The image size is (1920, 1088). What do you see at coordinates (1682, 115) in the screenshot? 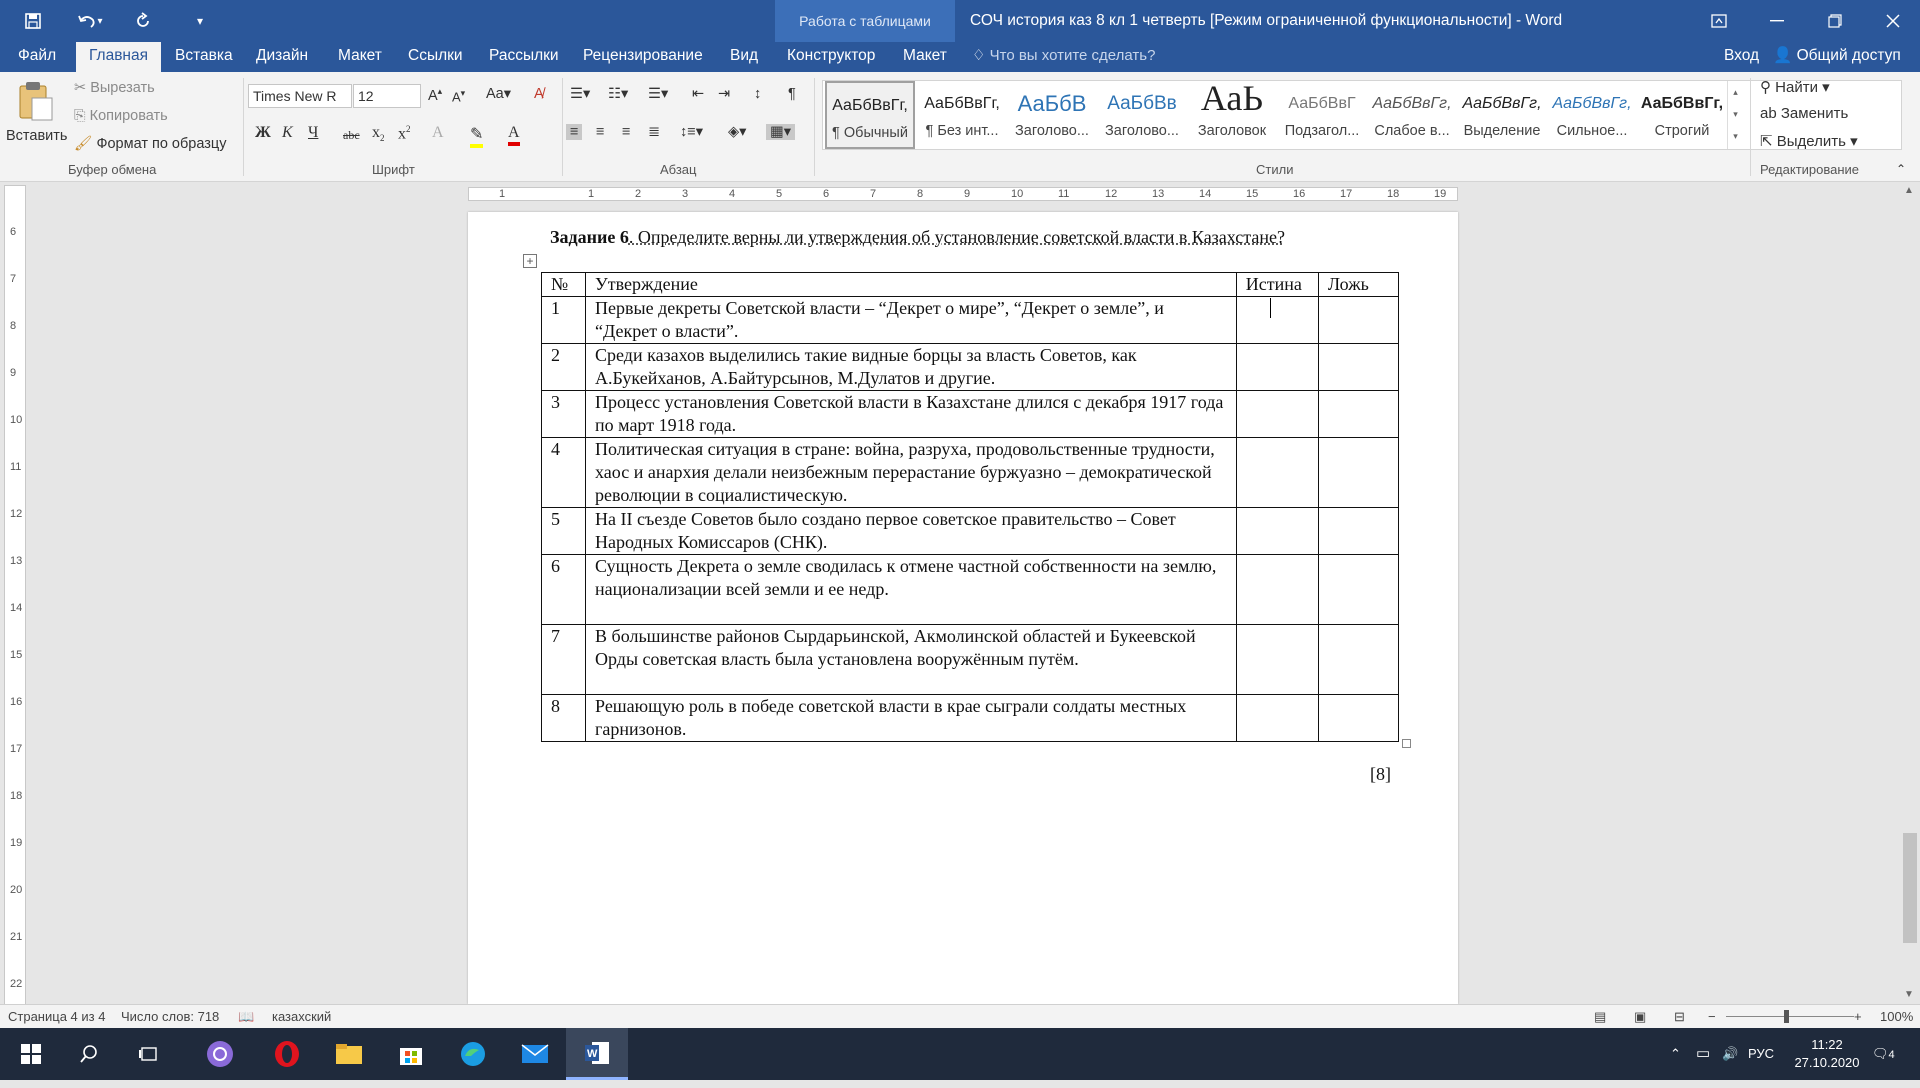
I see `style-strong: АаБбВвГг, Строгий` at bounding box center [1682, 115].